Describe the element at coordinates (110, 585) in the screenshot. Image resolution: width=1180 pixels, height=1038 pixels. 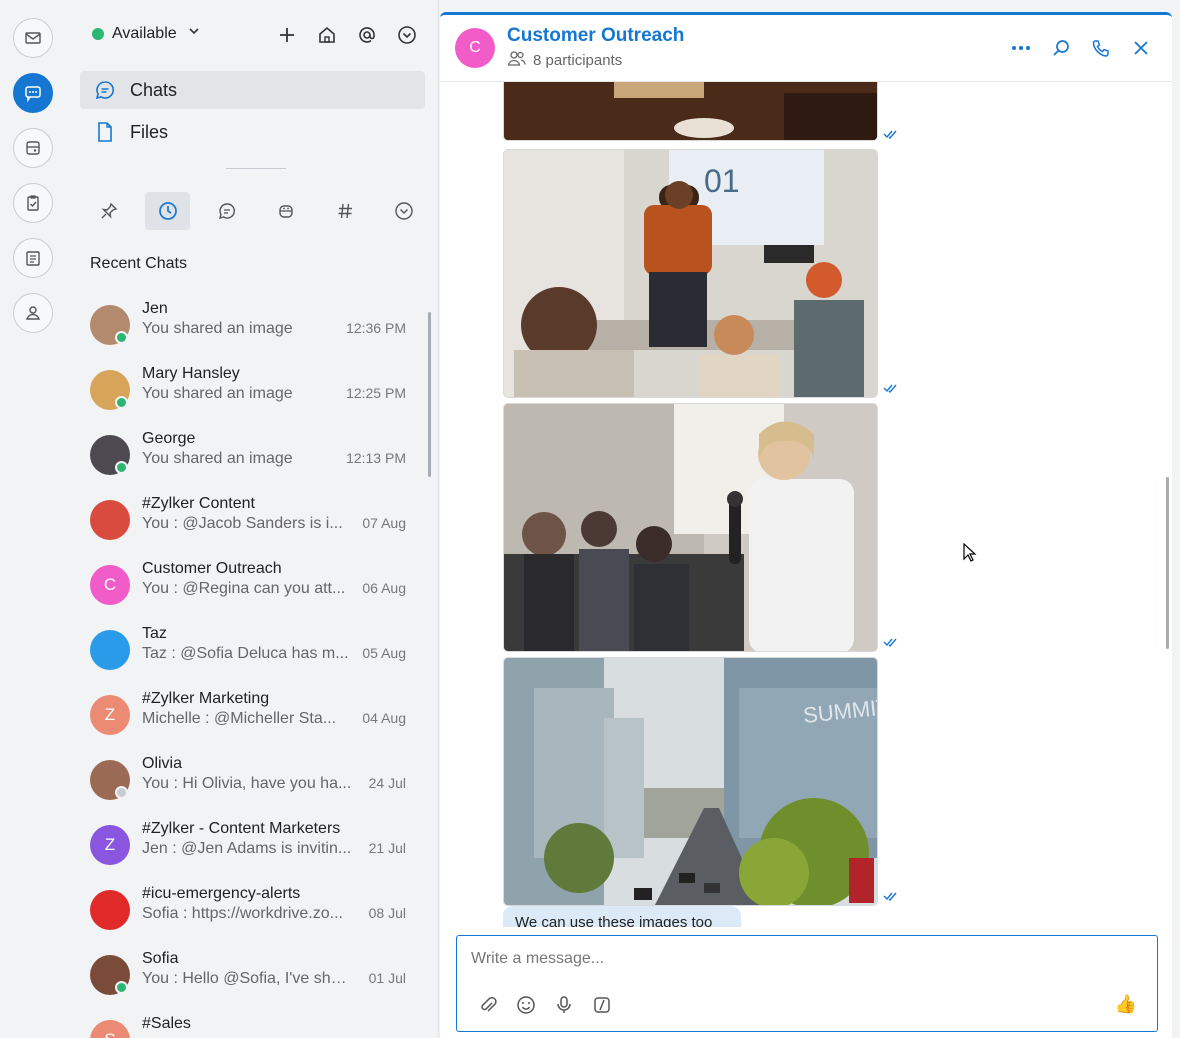
I see `avatar: C` at that location.